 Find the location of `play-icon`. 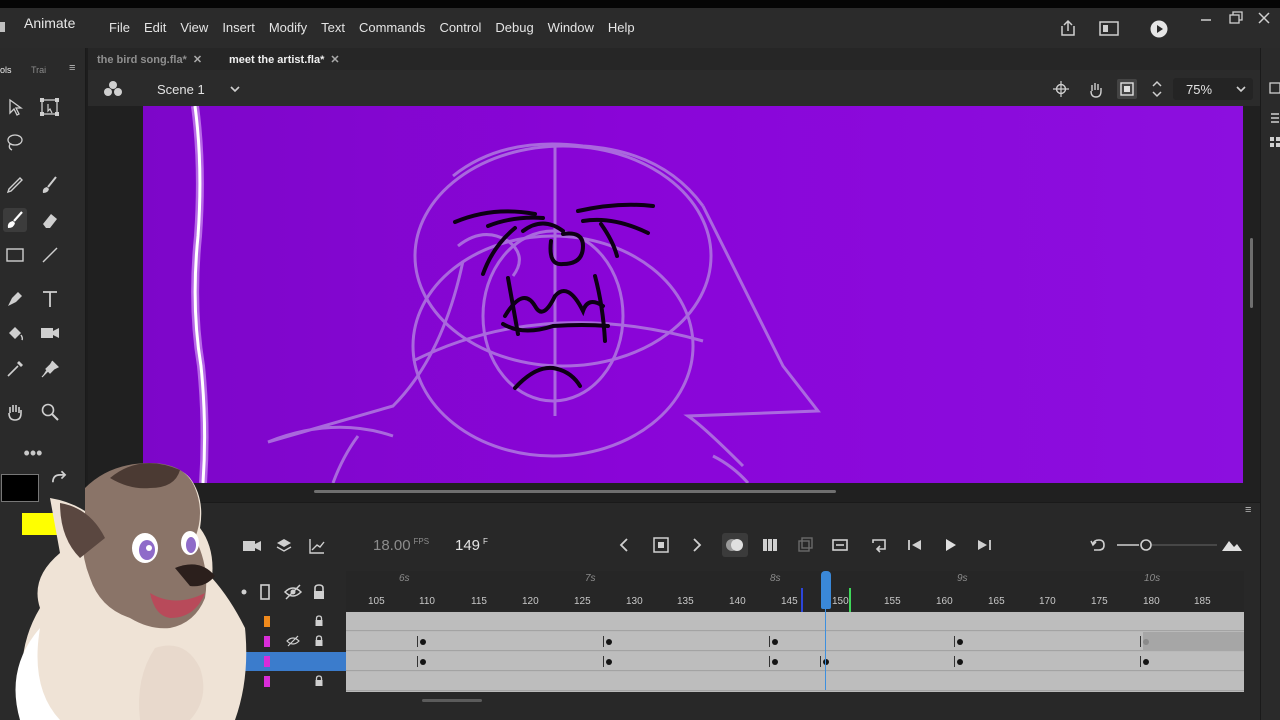

play-icon is located at coordinates (1159, 29).